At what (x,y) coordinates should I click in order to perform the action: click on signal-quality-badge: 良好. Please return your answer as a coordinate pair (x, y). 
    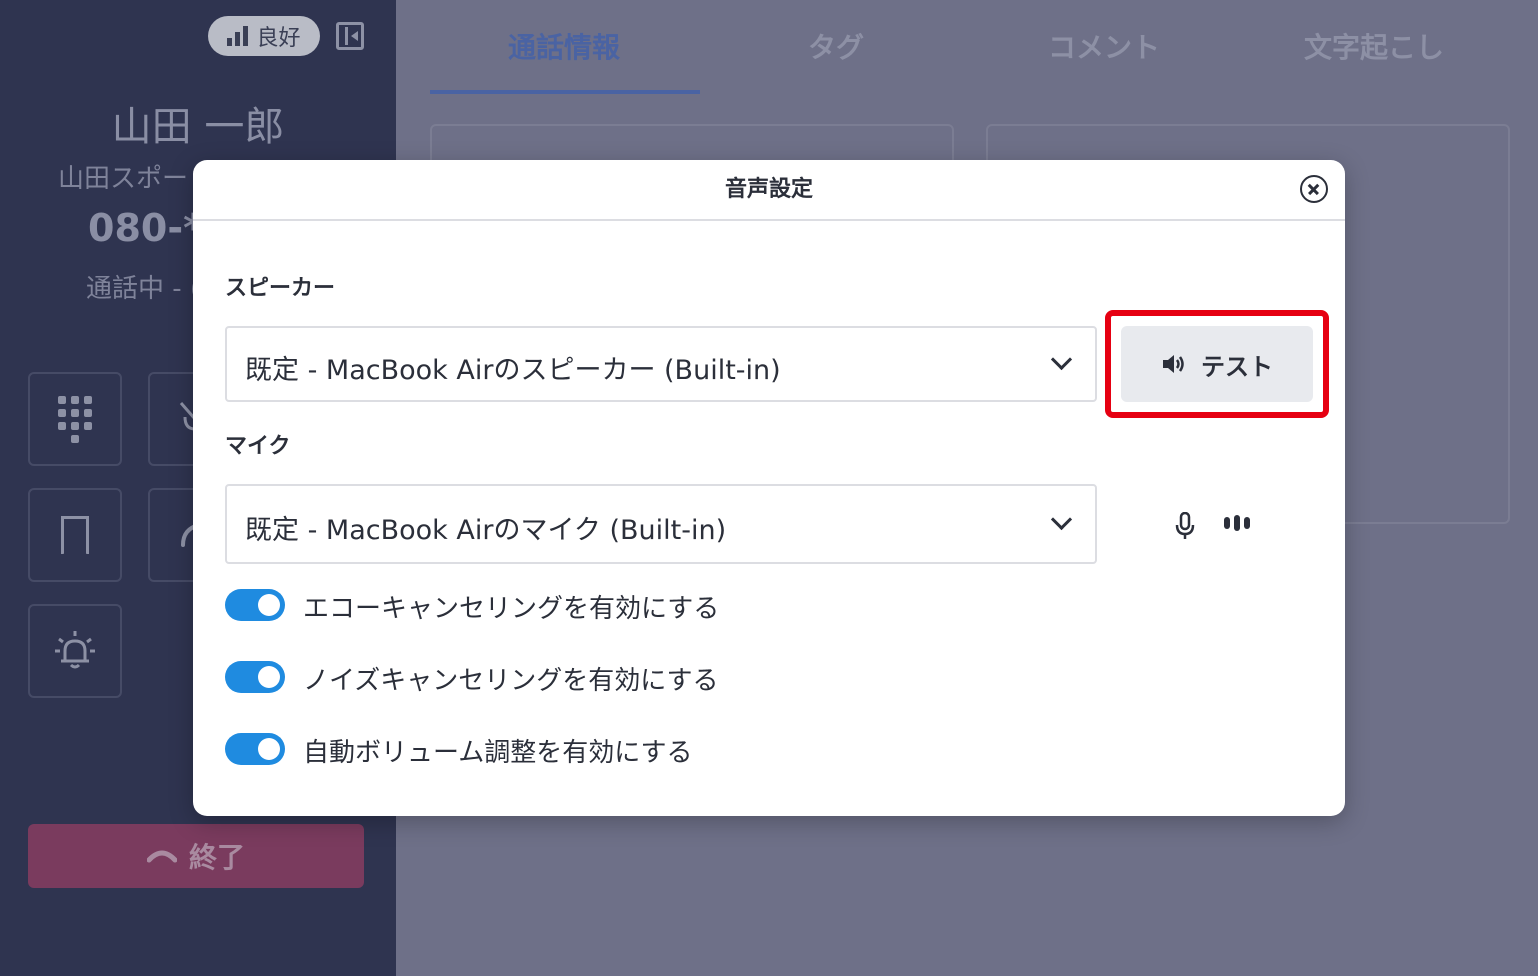
    Looking at the image, I should click on (264, 36).